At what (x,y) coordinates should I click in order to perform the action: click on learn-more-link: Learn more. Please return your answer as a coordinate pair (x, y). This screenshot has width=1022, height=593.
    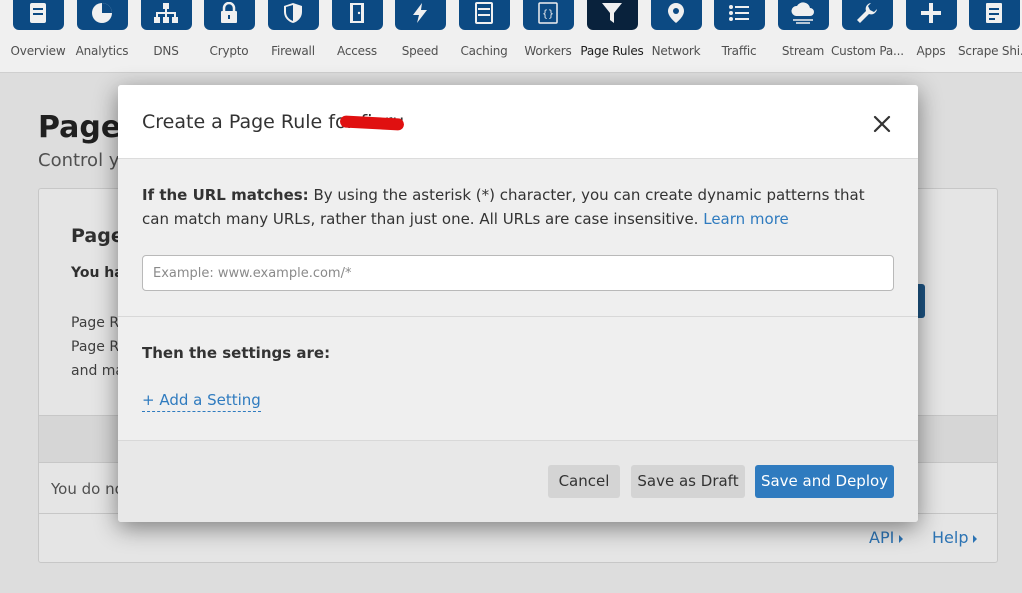
    Looking at the image, I should click on (746, 219).